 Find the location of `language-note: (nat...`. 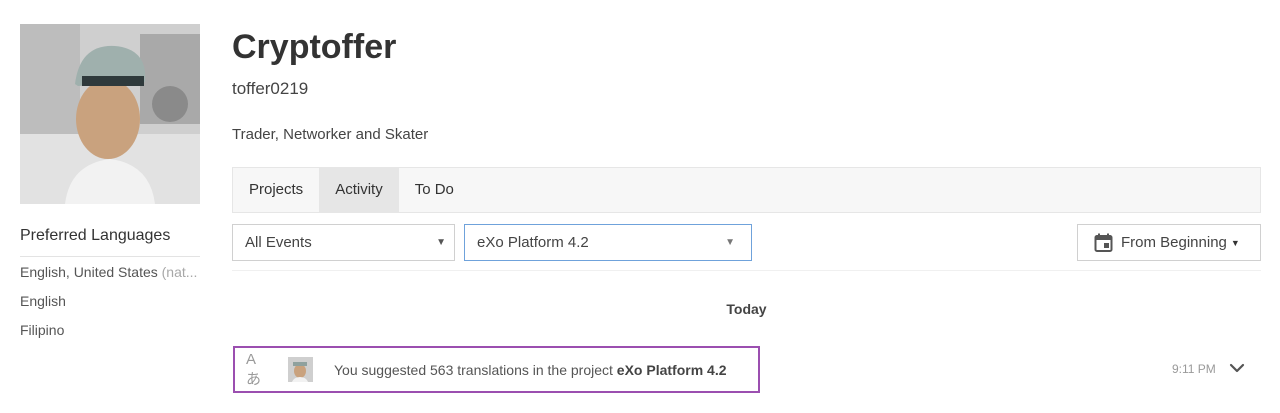

language-note: (nat... is located at coordinates (179, 272).